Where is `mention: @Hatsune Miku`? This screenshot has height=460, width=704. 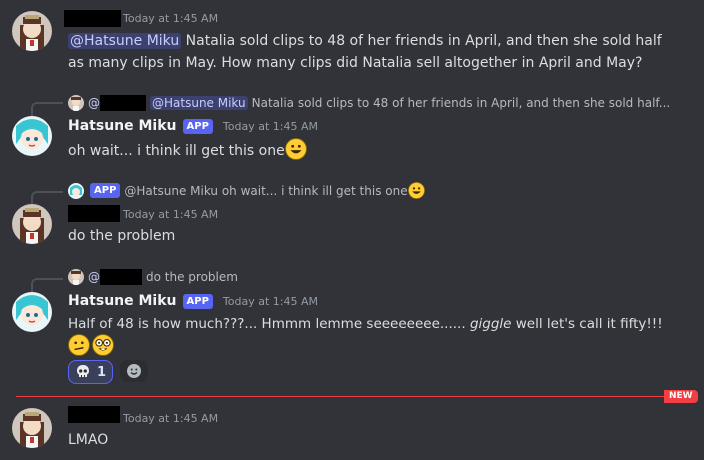 mention: @Hatsune Miku is located at coordinates (125, 41).